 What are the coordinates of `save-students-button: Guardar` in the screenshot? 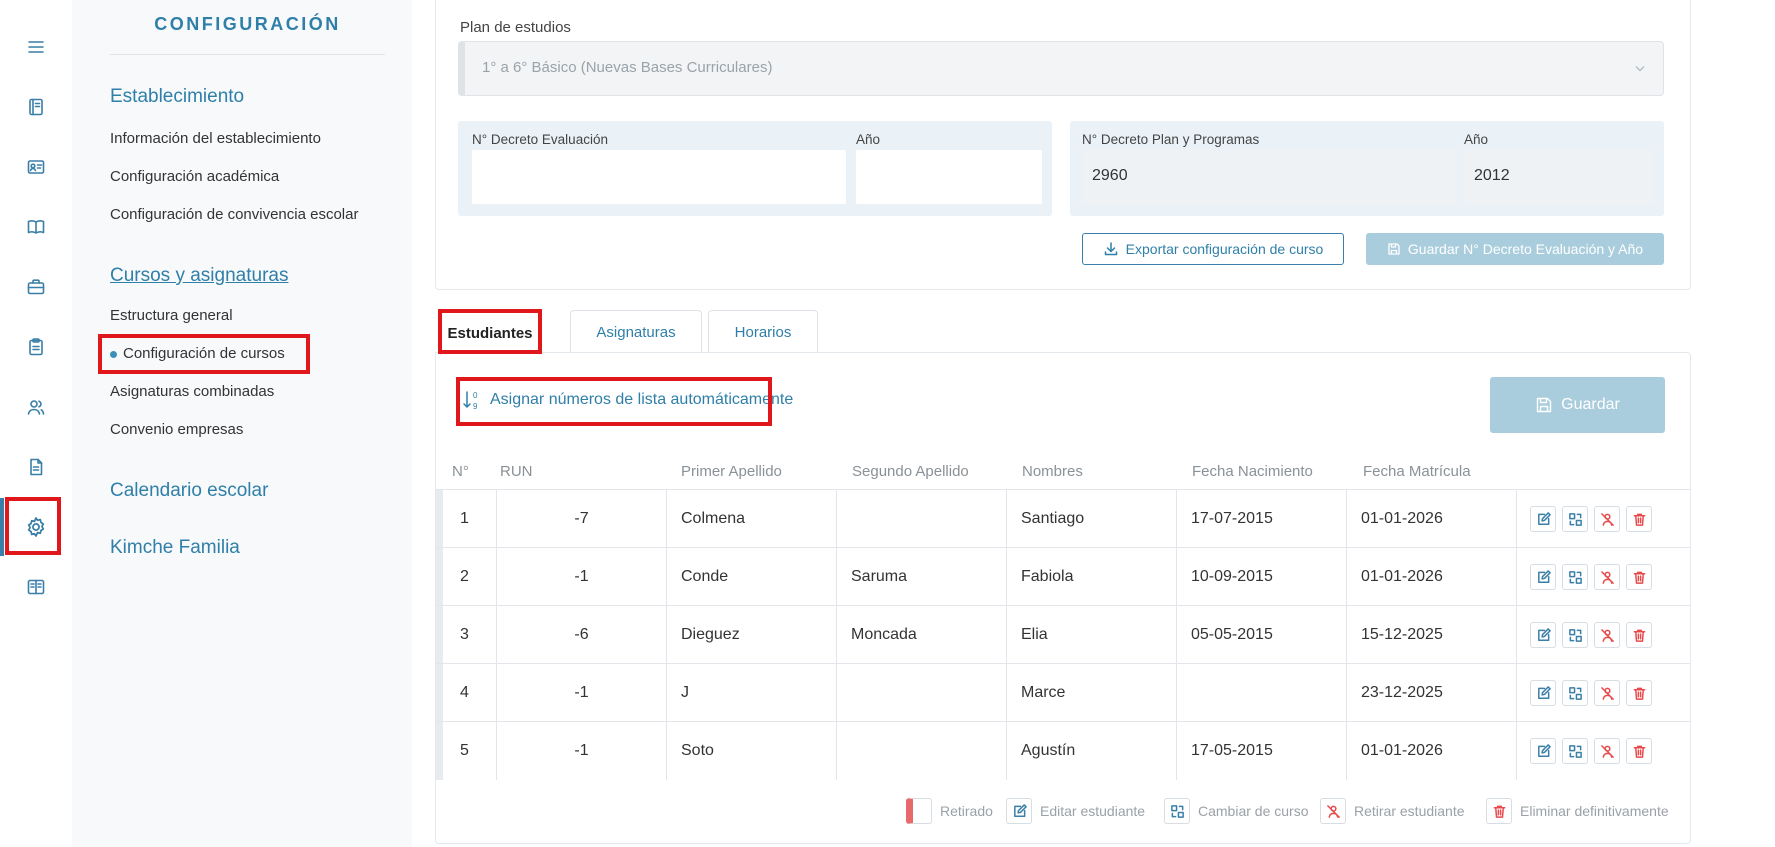 It's located at (1577, 405).